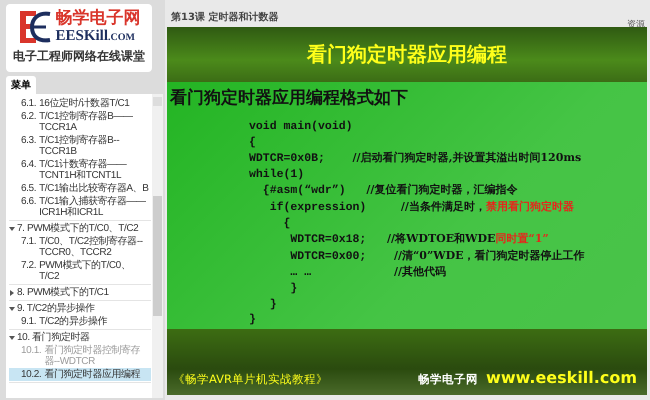 The width and height of the screenshot is (650, 400). Describe the element at coordinates (415, 158) in the screenshot. I see `code-line: WDTCR=0x0B; //启动看门狗定时器,并设置其溢出时间120ms` at that location.